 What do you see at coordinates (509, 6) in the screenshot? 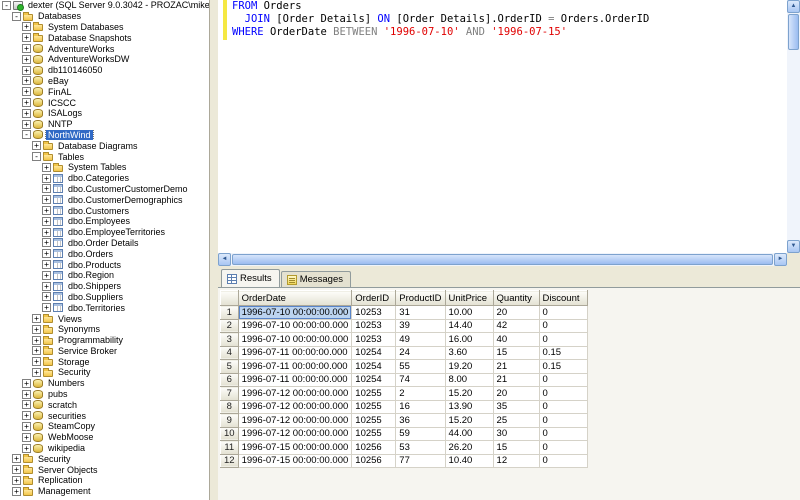
I see `code-line: FROM Orders` at bounding box center [509, 6].